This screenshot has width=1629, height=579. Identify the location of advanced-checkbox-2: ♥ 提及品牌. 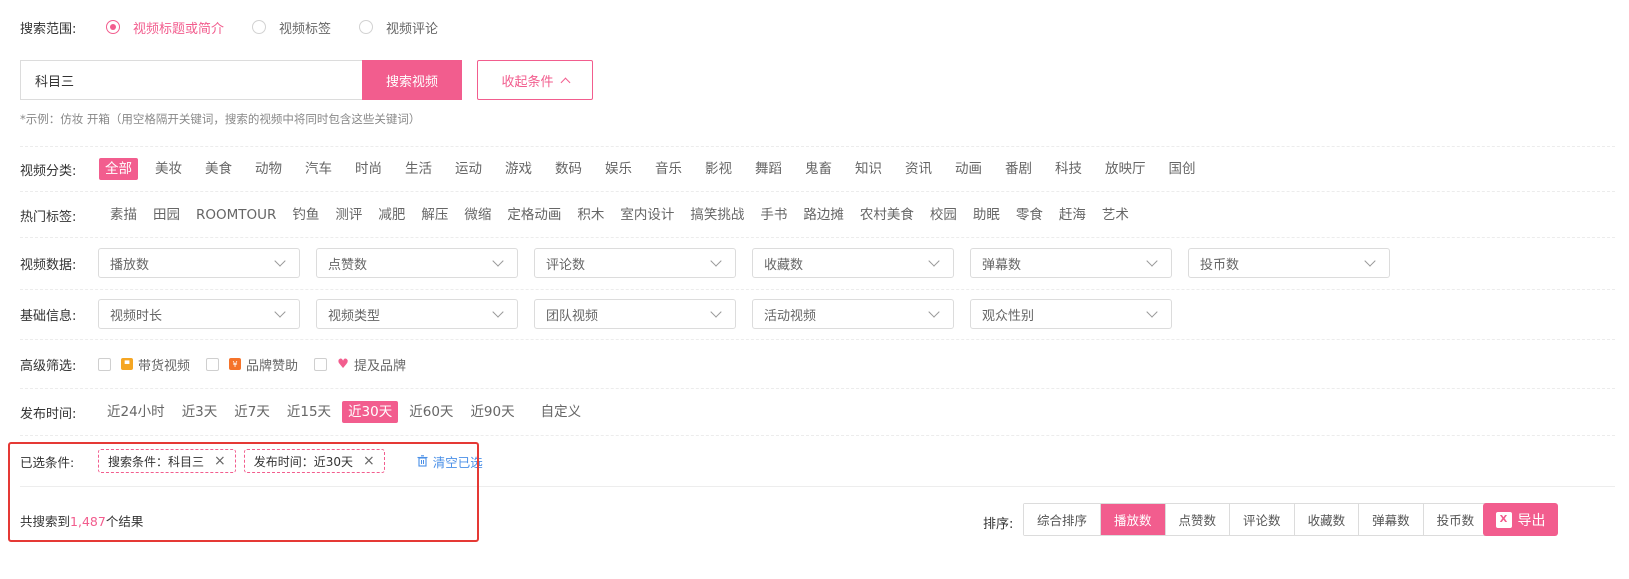
(360, 364).